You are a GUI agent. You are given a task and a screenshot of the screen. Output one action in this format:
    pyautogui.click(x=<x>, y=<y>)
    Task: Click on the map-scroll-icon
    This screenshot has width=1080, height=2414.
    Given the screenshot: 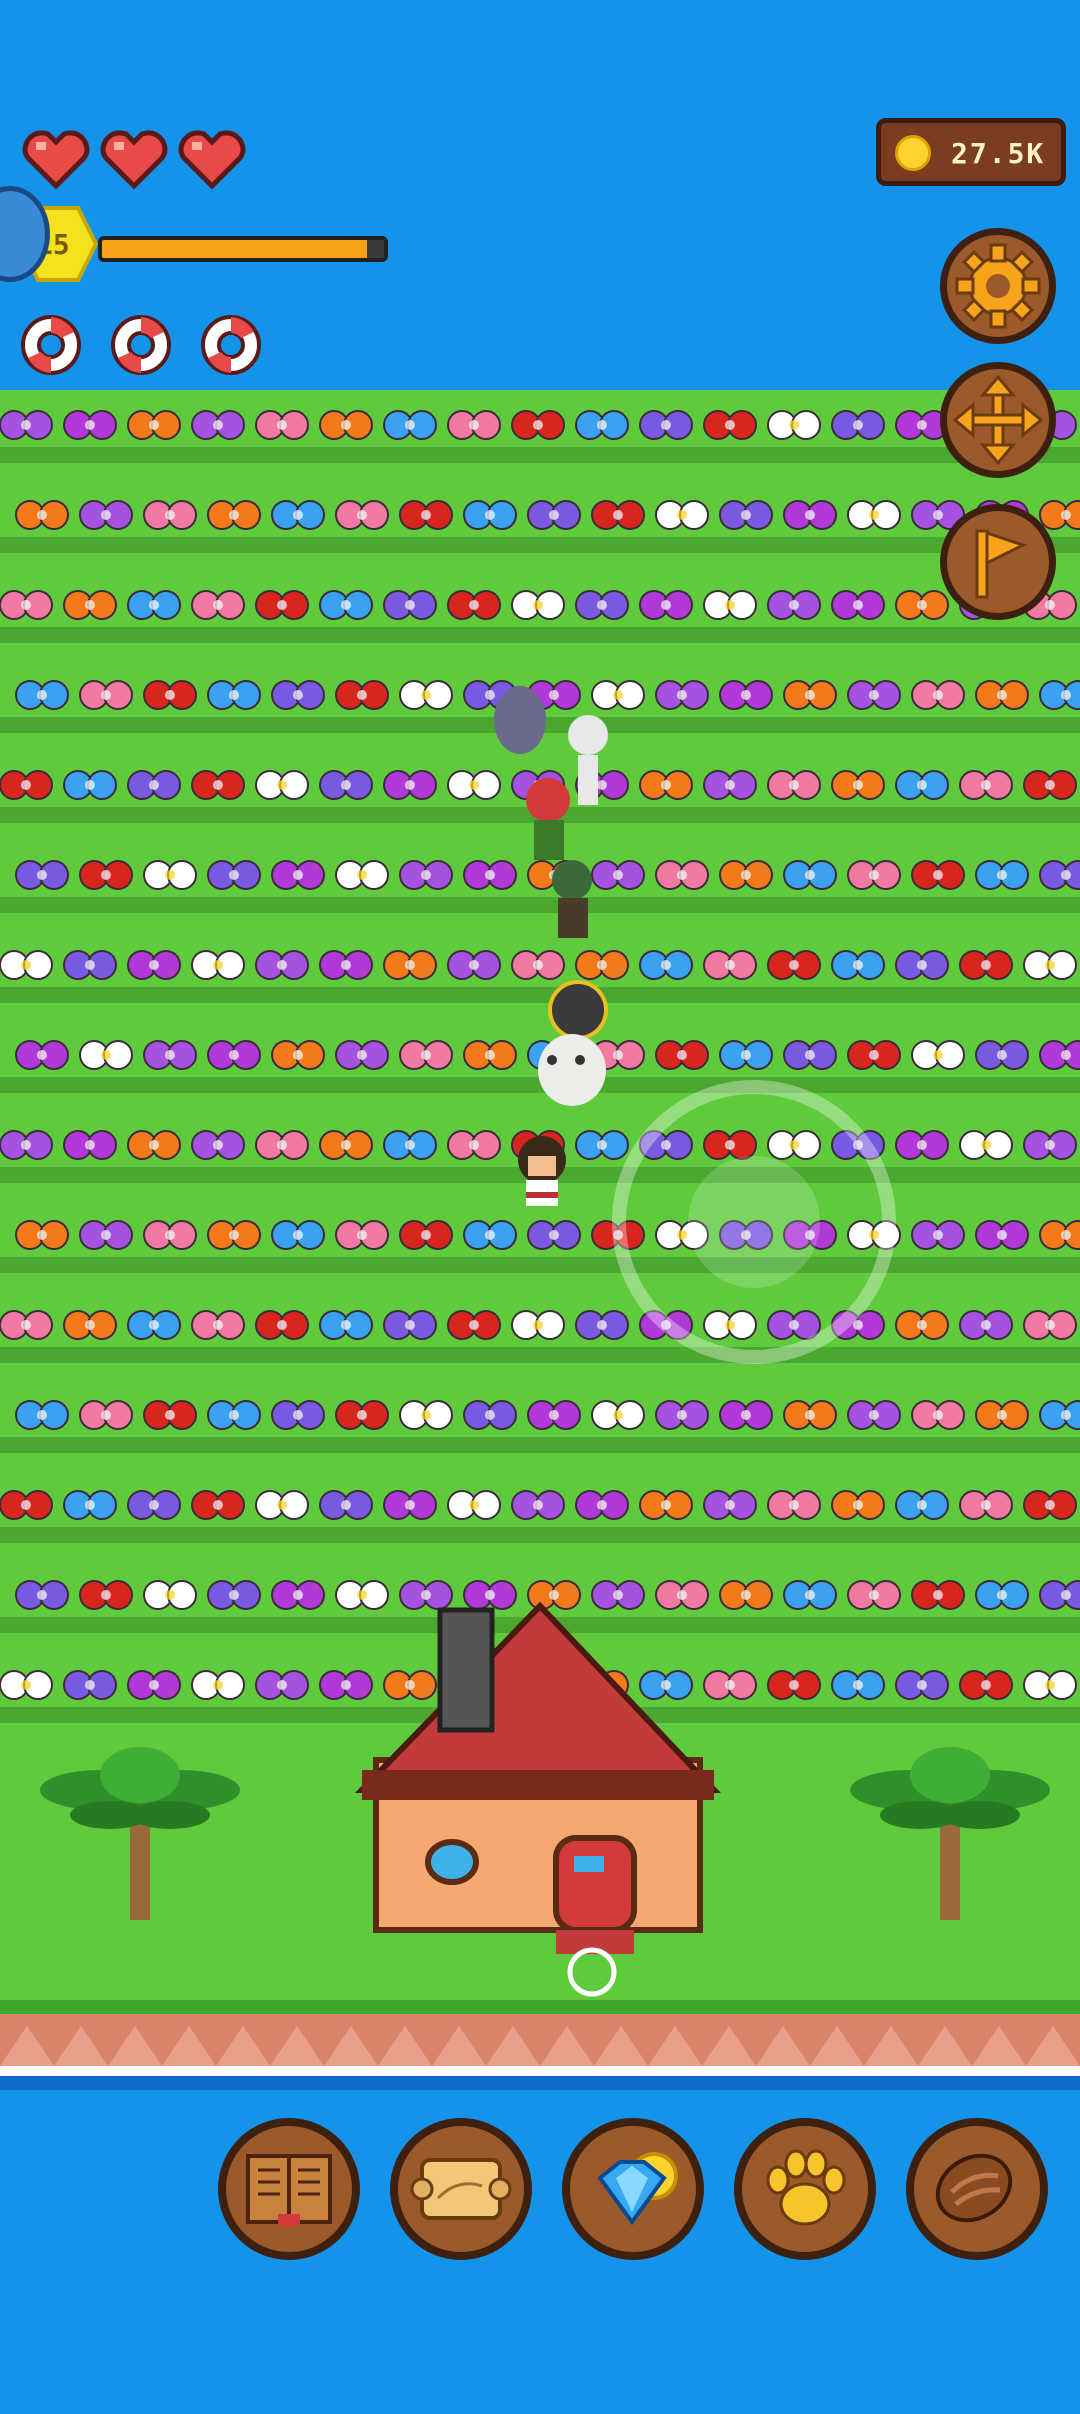 What is the action you would take?
    pyautogui.click(x=461, y=2189)
    